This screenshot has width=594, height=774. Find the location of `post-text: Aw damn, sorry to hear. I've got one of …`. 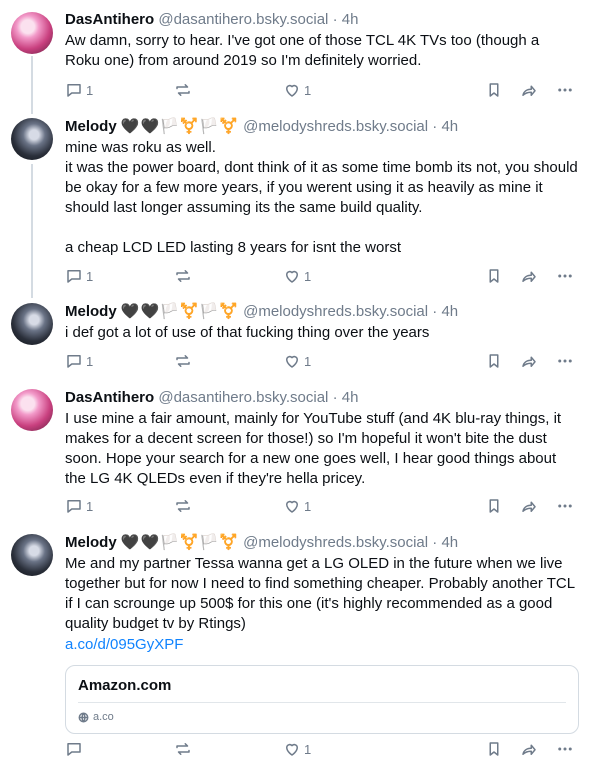

post-text: Aw damn, sorry to hear. I've got one of … is located at coordinates (304, 50).